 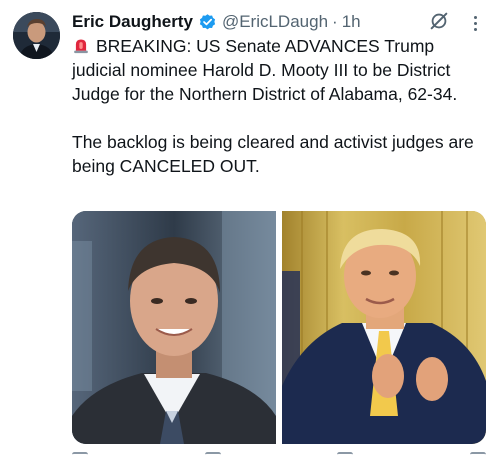 What do you see at coordinates (279, 456) in the screenshot?
I see `action-bar` at bounding box center [279, 456].